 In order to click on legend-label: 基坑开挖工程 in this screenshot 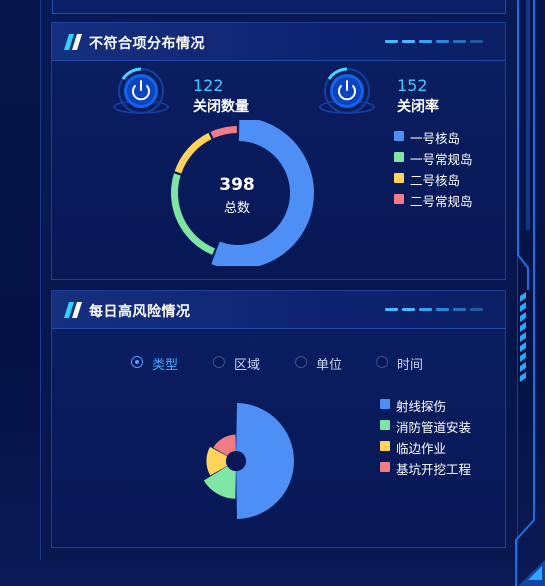, I will do `click(434, 469)`.